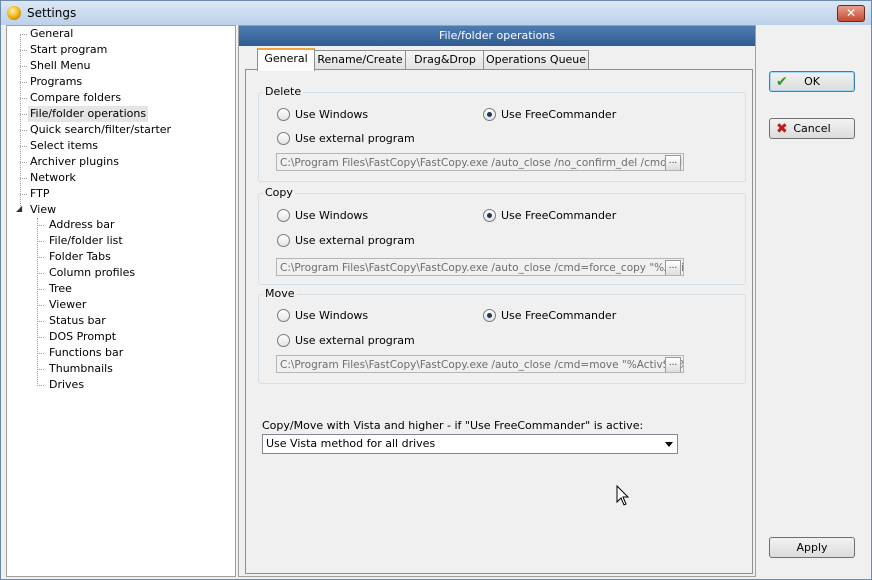 The width and height of the screenshot is (872, 580). I want to click on tree-item-thumbnails: Thumbnails, so click(81, 369).